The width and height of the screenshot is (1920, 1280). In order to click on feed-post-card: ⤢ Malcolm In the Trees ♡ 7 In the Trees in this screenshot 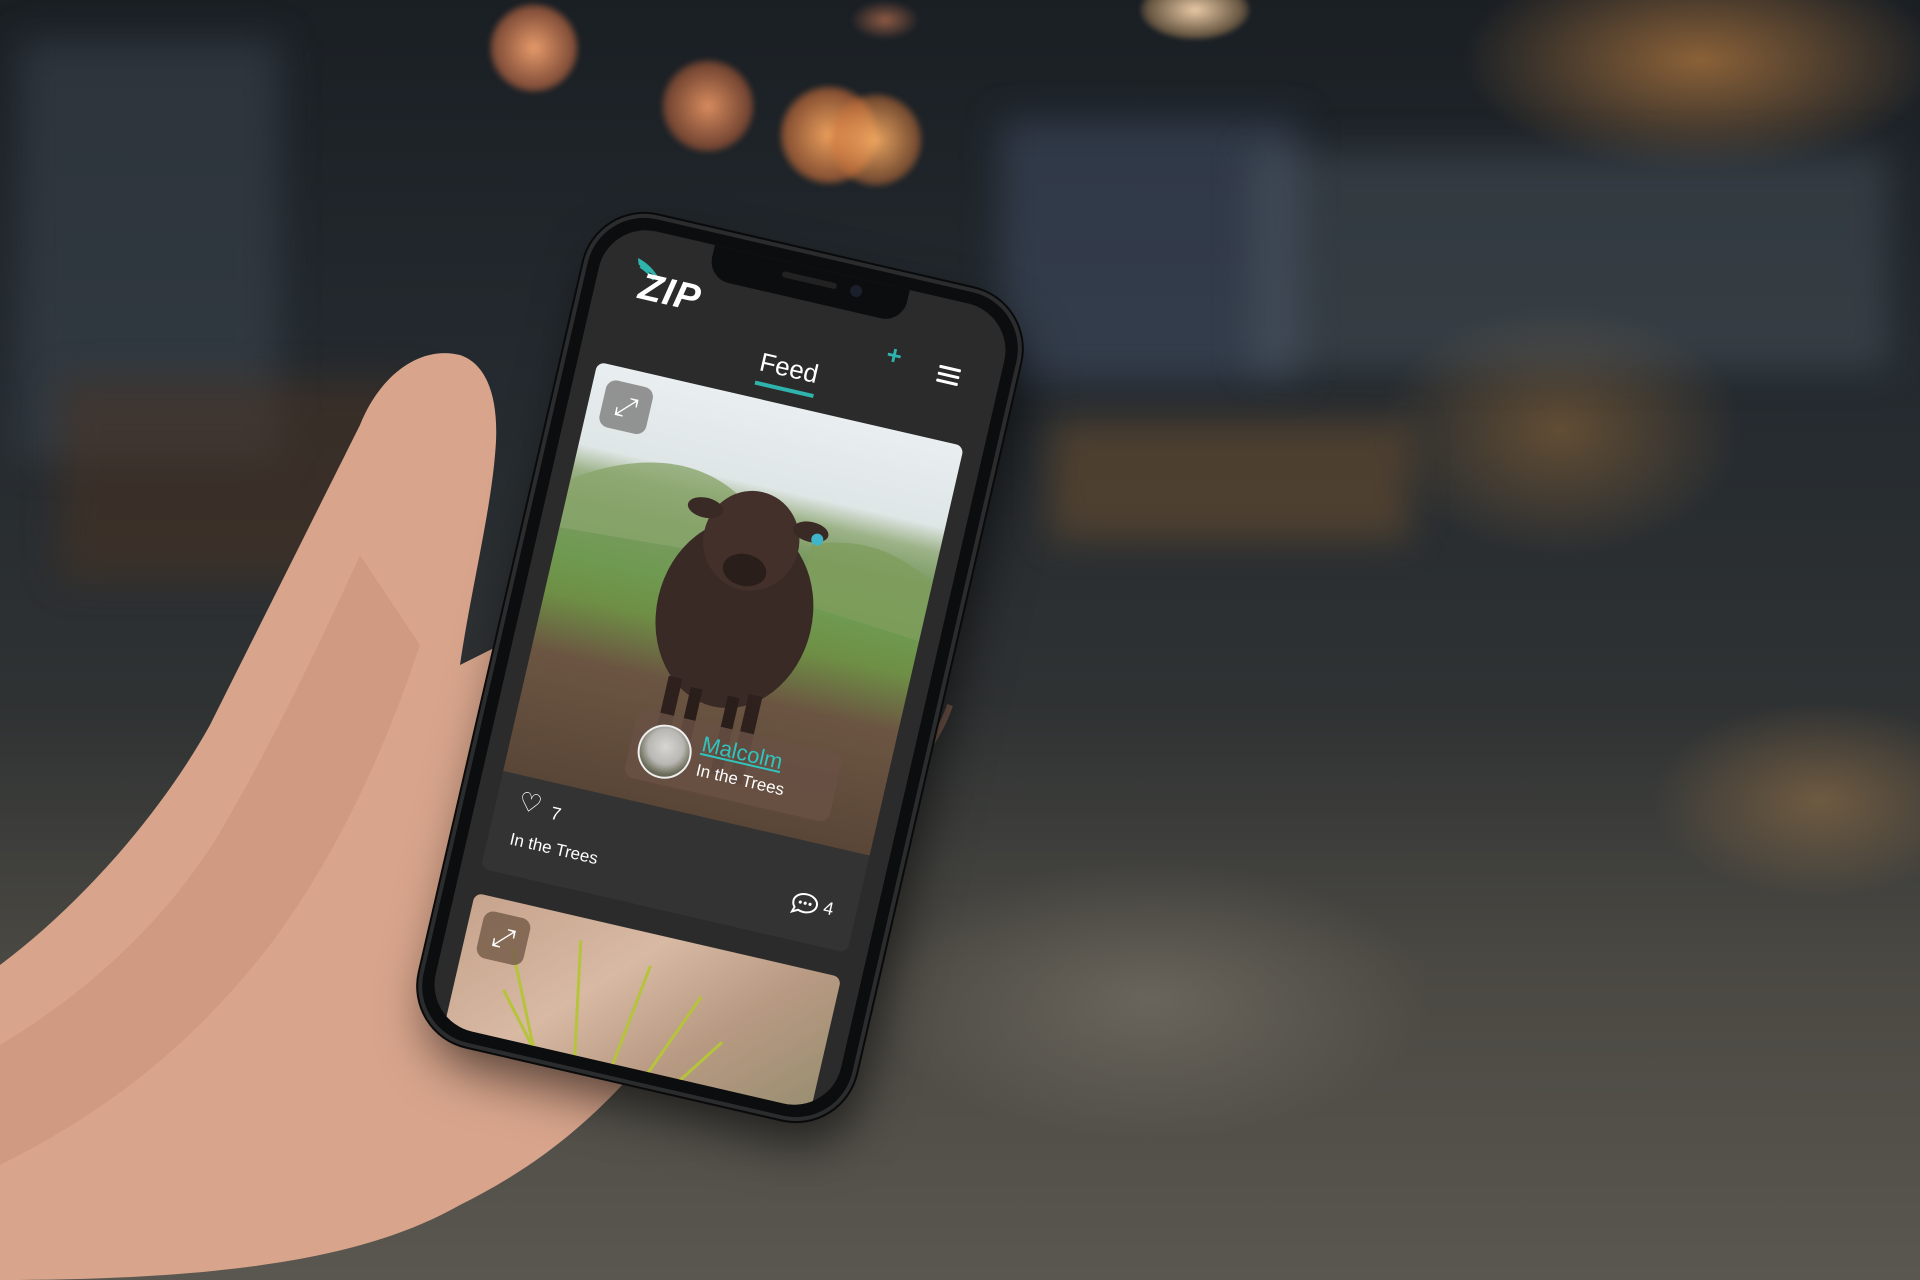, I will do `click(722, 657)`.